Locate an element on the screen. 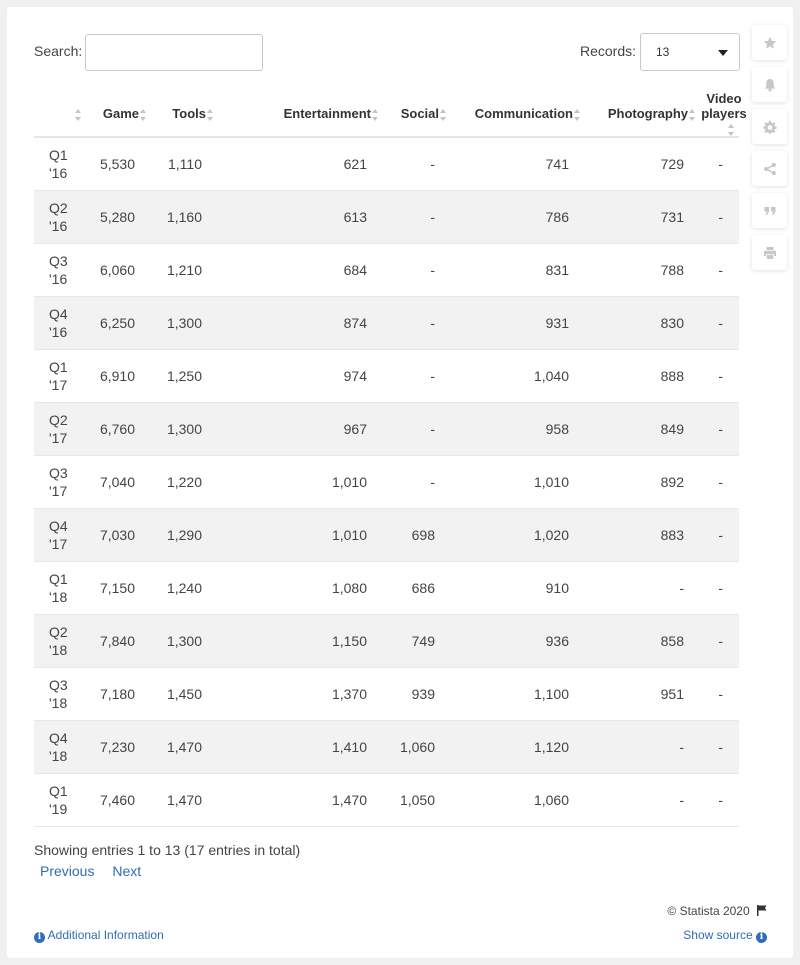 The width and height of the screenshot is (800, 965). show-source-label: Show source is located at coordinates (718, 935).